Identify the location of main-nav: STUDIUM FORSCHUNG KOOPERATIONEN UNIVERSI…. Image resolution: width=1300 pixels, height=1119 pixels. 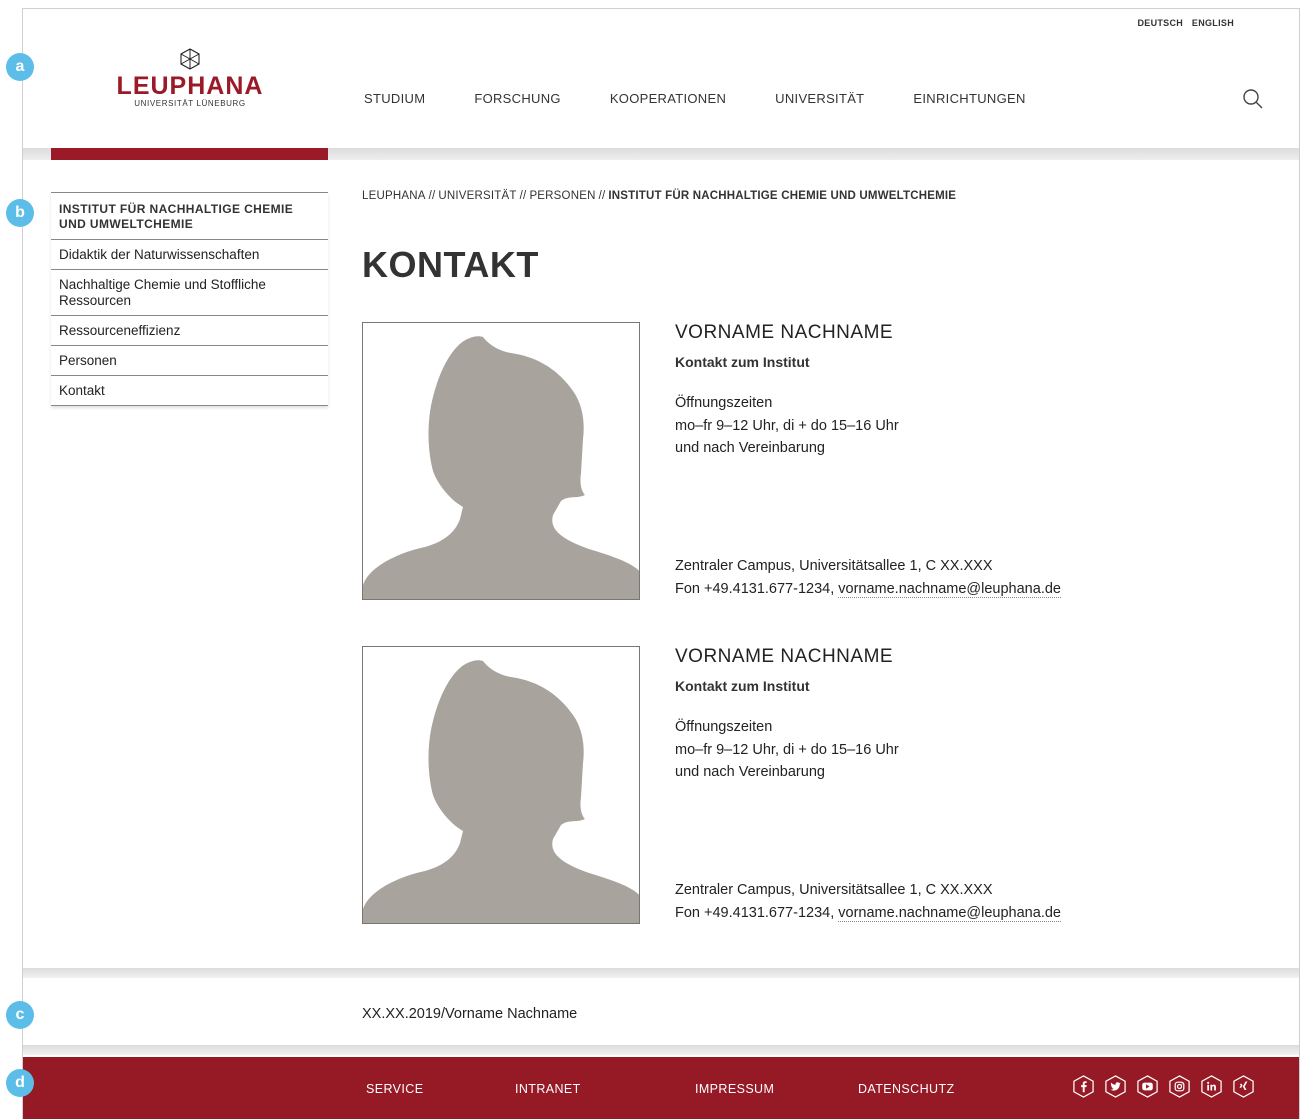
(719, 98).